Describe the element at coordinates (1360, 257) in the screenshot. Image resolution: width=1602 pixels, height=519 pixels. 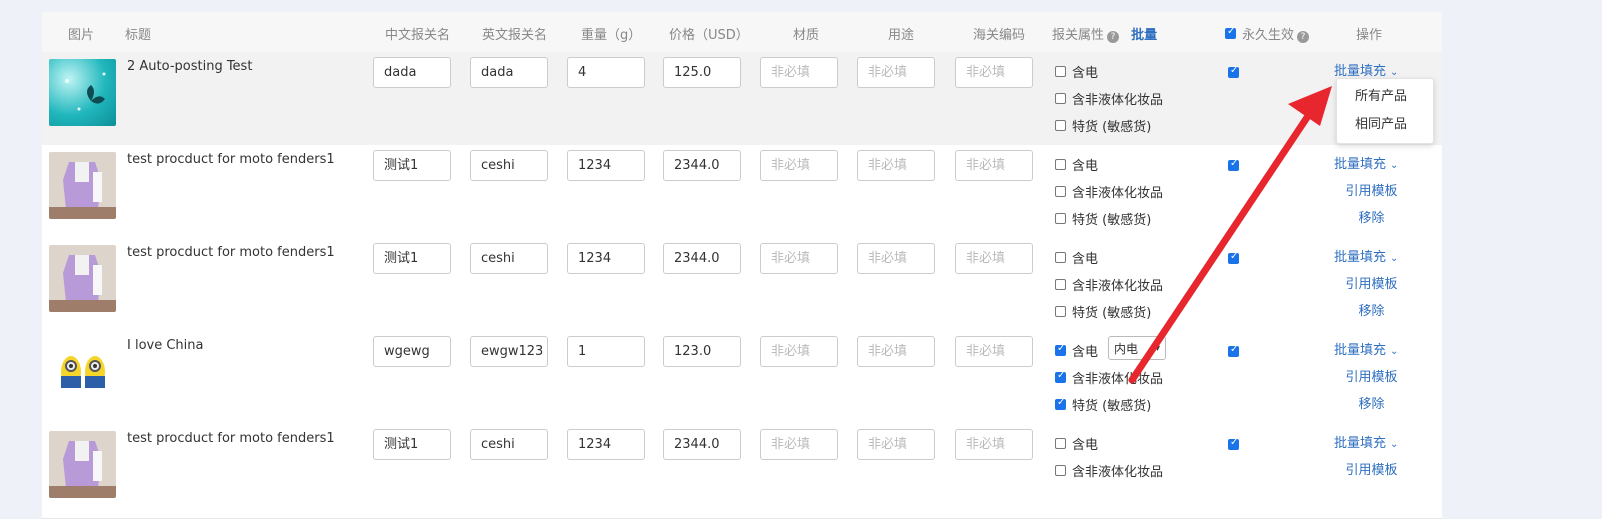
I see `bulk-fill-label: 批量填充` at that location.